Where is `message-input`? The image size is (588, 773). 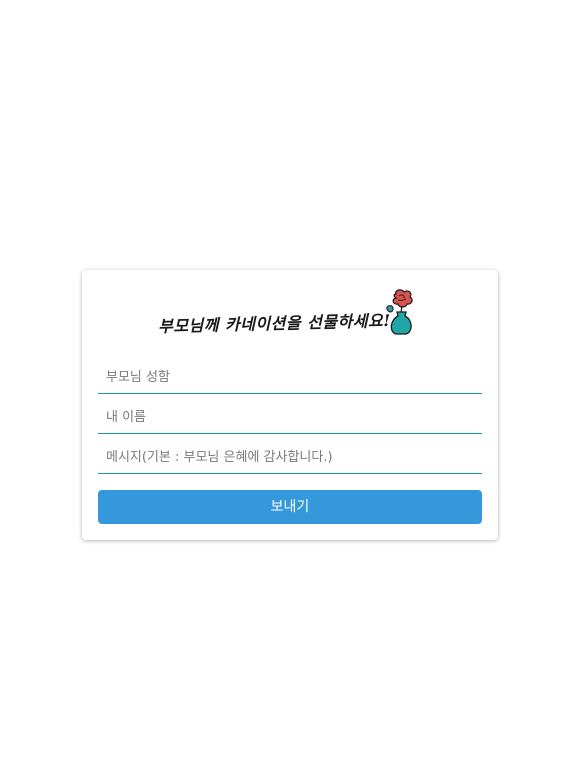
message-input is located at coordinates (290, 457).